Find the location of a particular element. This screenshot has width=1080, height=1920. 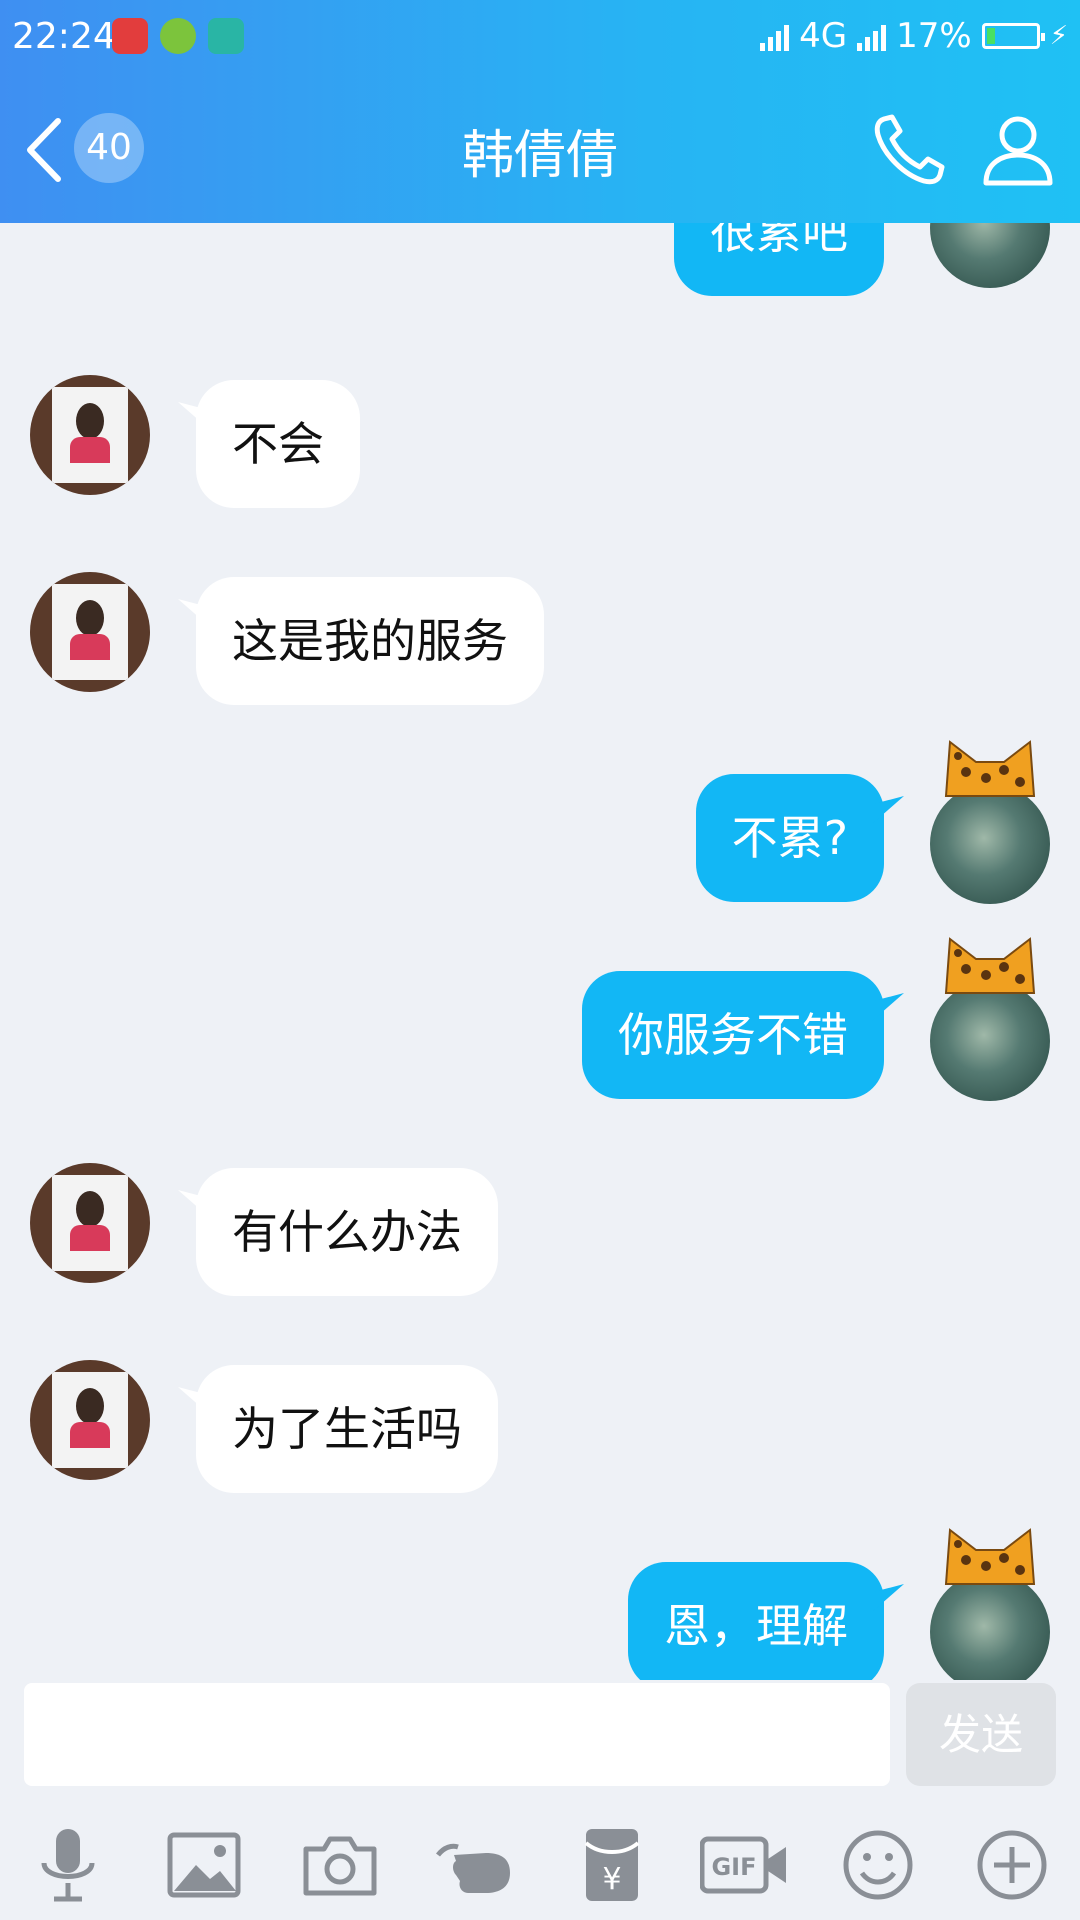

message-bubble: 很累吧 is located at coordinates (779, 259).